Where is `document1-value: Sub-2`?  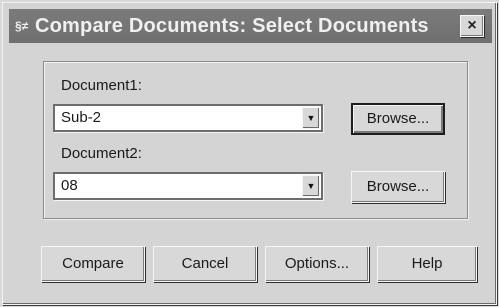
document1-value: Sub-2 is located at coordinates (81, 117).